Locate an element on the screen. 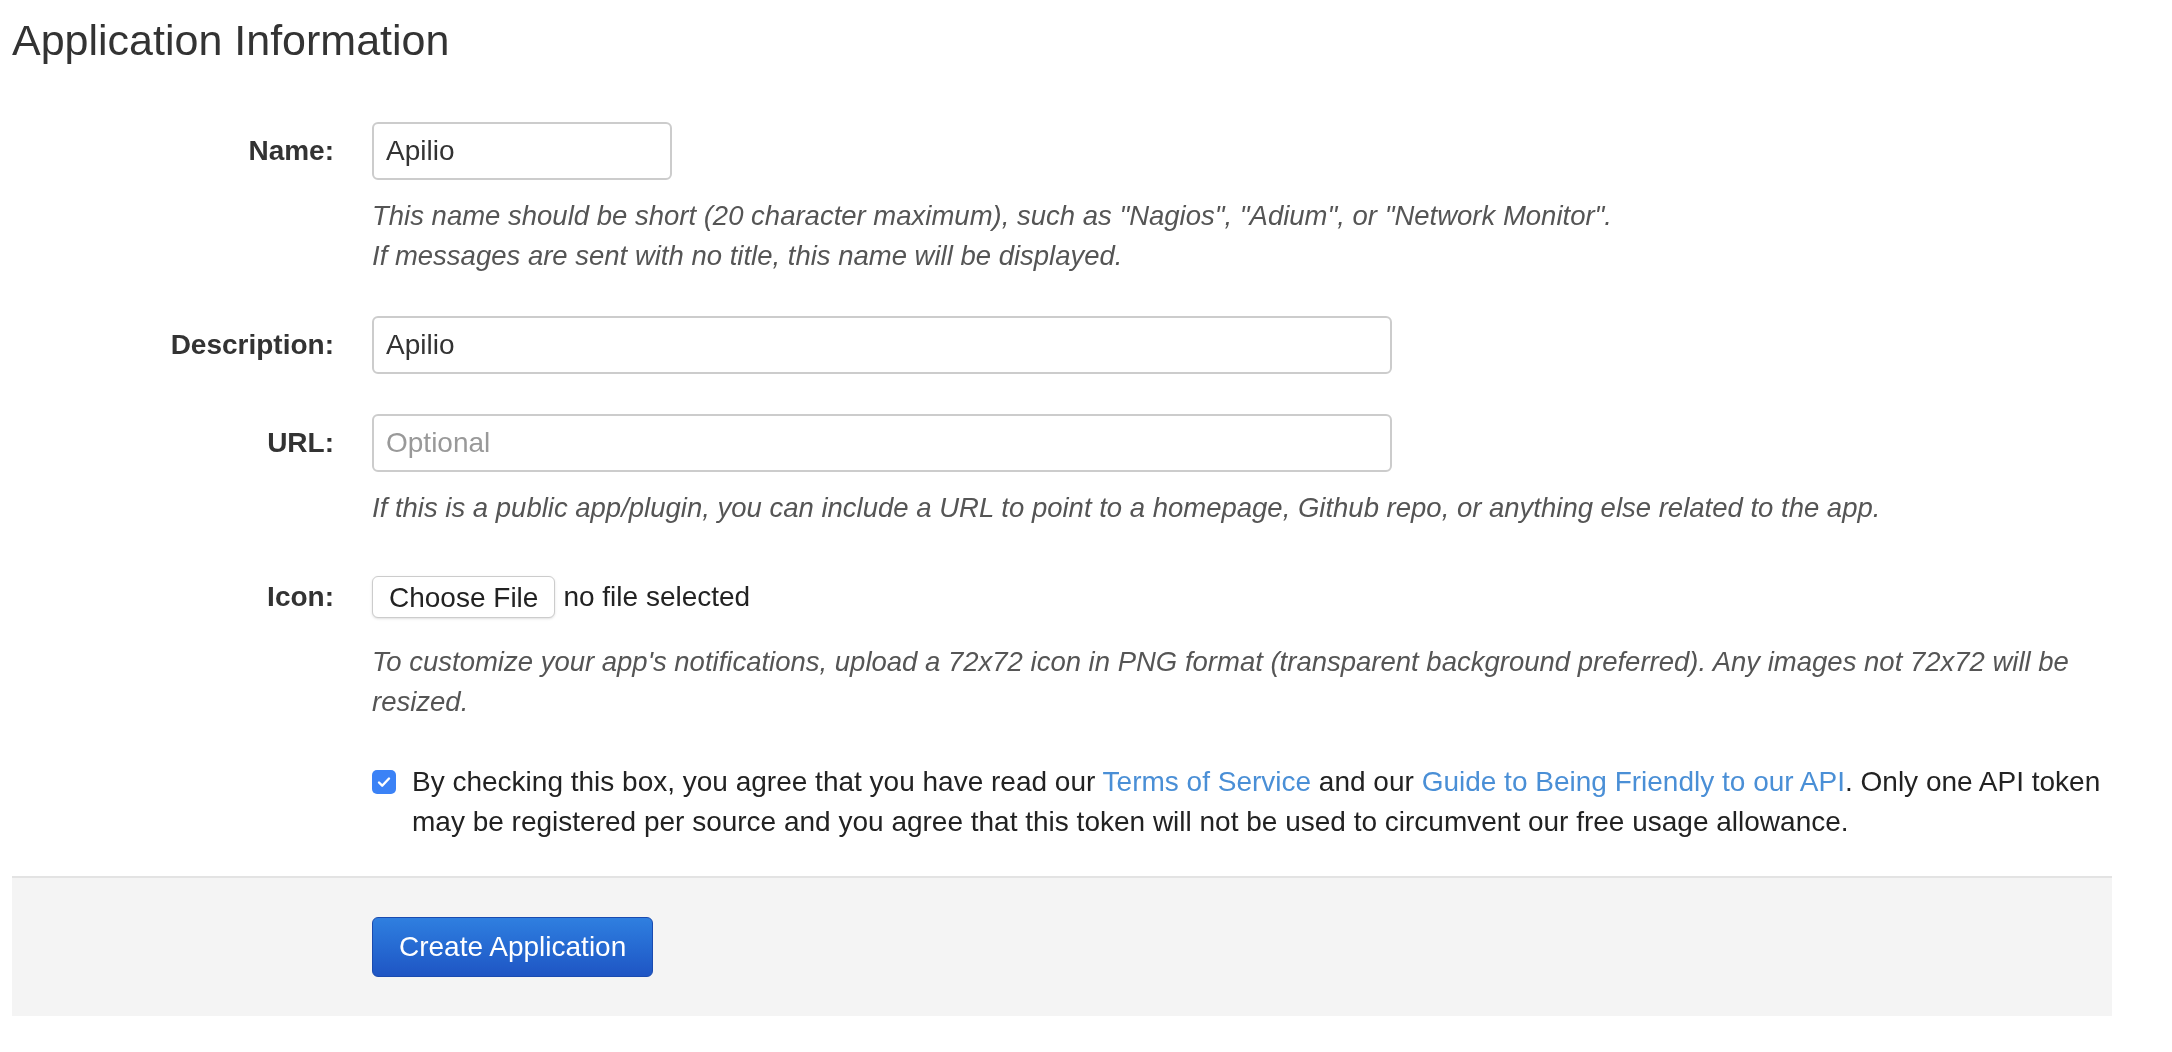  agreement-text: By checking this box, you agree that you have read our Terms of Service and our Guide to Being Friendly to our API. Only one API token may be registered per source and you agree that this token will not be used to circumvent our free usage allowance. is located at coordinates (1257, 802).